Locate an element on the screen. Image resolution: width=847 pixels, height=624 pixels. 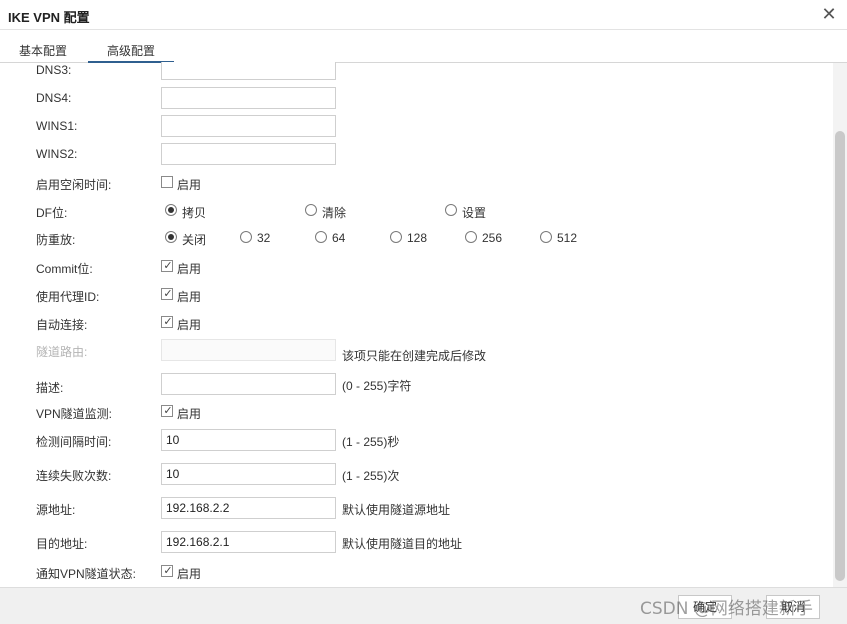
description-label: 描述: is located at coordinates (50, 388).